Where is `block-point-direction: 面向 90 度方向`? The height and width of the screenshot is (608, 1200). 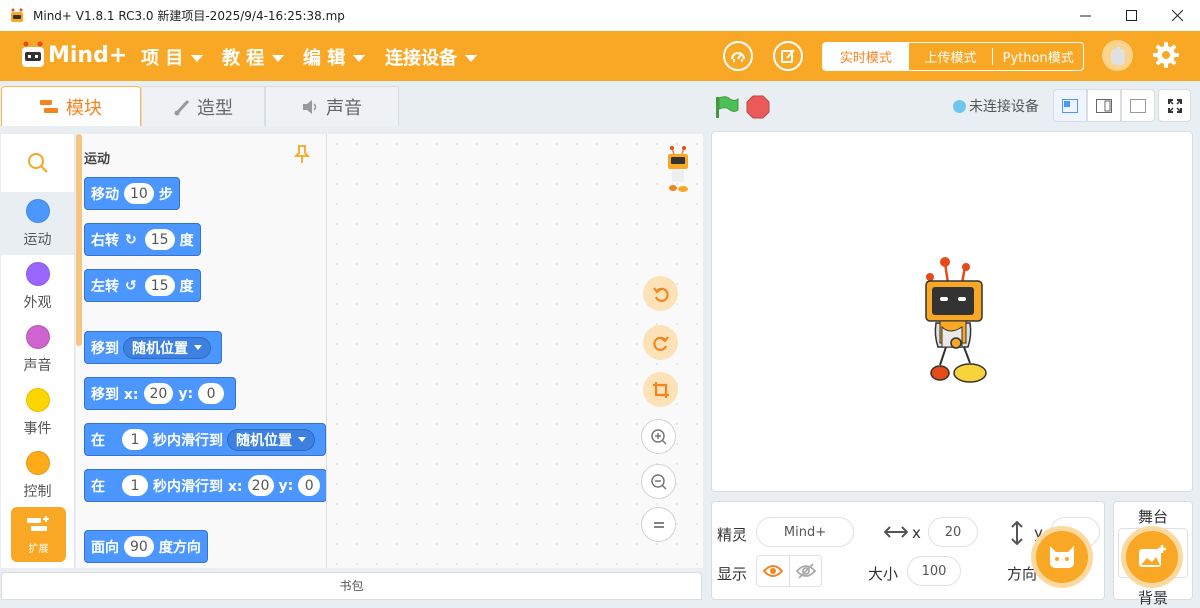
block-point-direction: 面向 90 度方向 is located at coordinates (146, 546).